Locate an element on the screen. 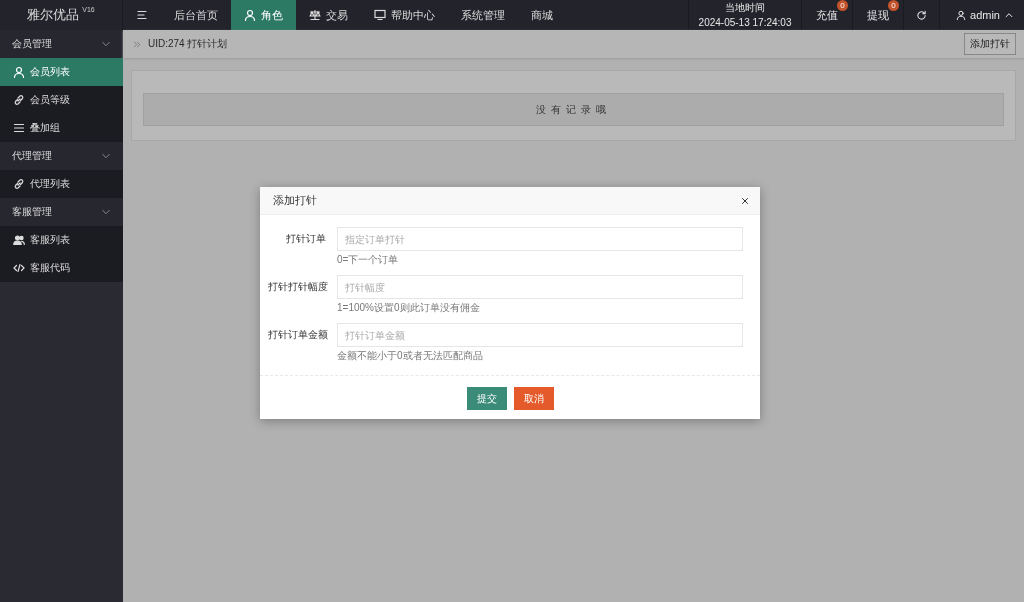  group-label: 会员管理 is located at coordinates (32, 44).